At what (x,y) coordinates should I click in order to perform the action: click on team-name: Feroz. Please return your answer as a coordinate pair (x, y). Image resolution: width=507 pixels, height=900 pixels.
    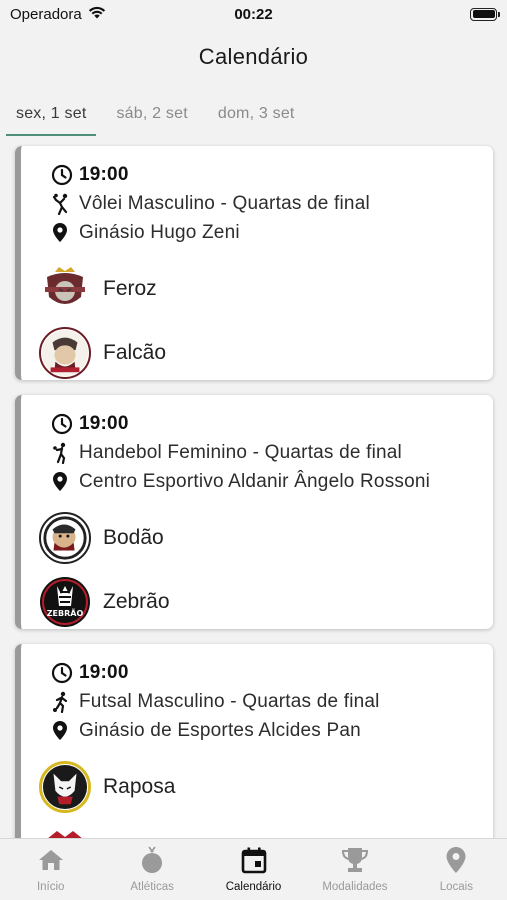
    Looking at the image, I should click on (130, 288).